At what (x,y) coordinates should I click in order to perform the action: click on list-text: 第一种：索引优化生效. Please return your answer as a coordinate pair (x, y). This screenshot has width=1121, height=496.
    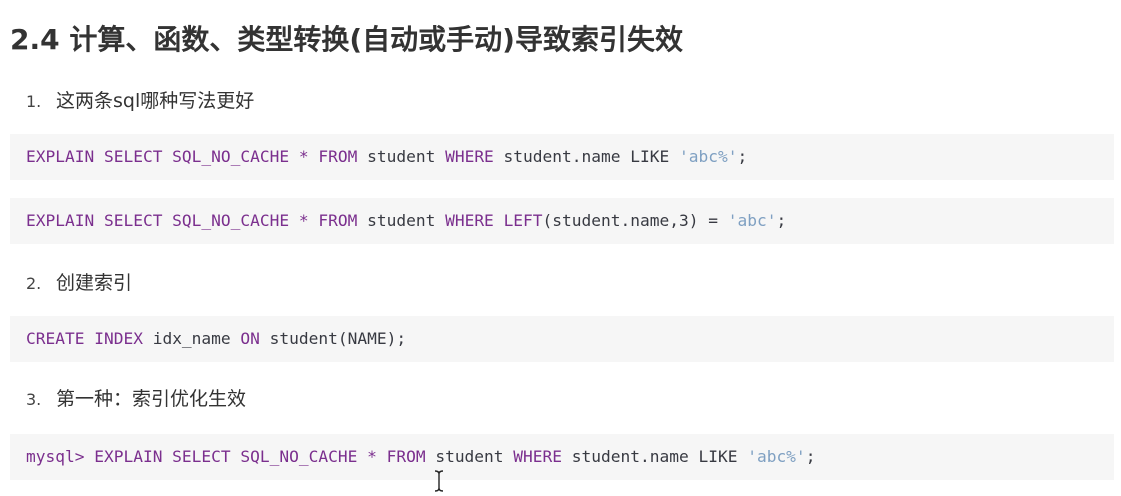
    Looking at the image, I should click on (151, 399).